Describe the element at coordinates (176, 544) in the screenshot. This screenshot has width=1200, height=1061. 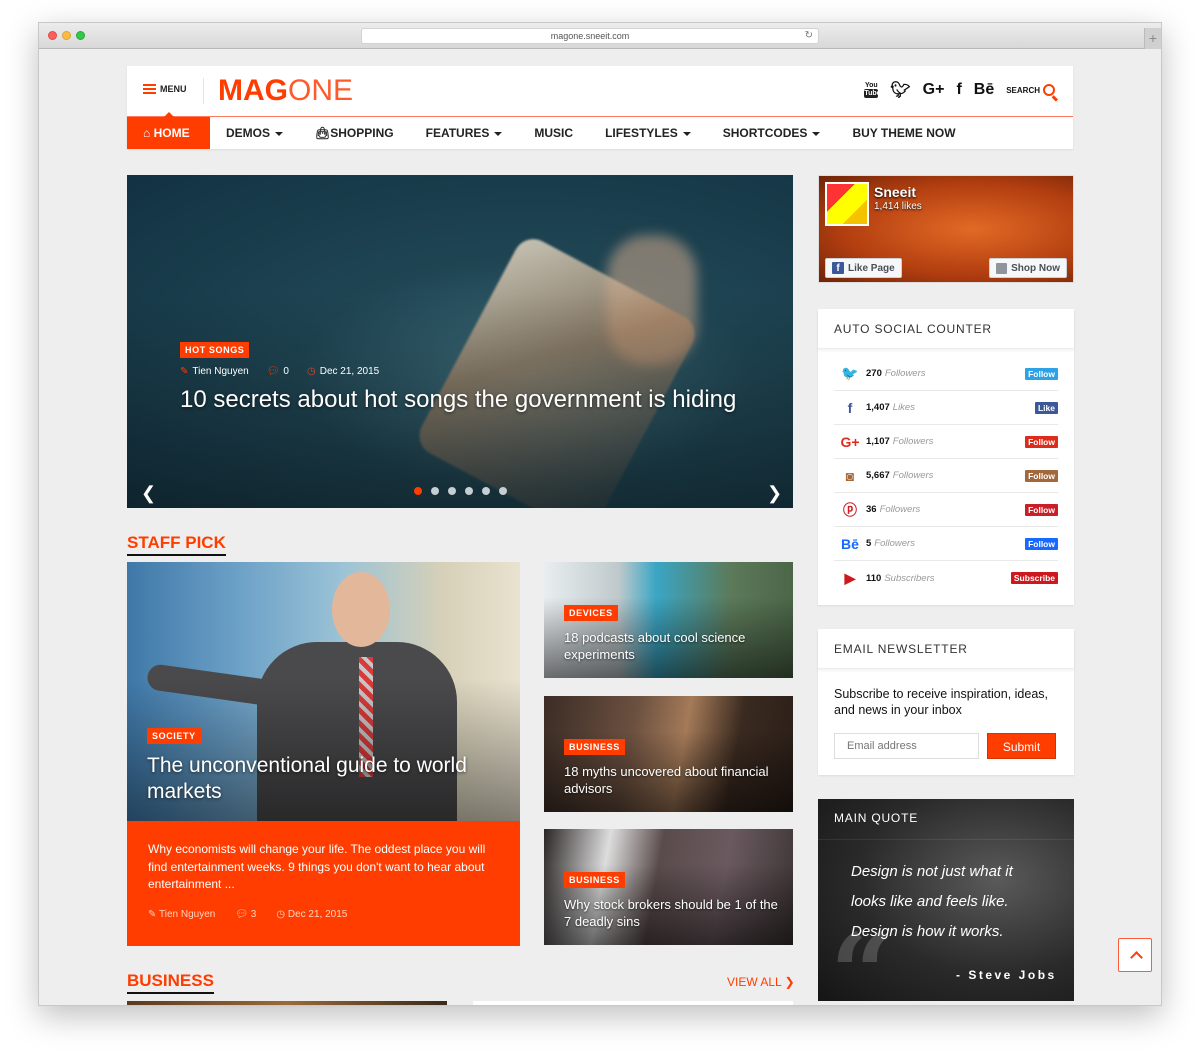
I see `staff-pick-heading: STAFF PICK` at that location.